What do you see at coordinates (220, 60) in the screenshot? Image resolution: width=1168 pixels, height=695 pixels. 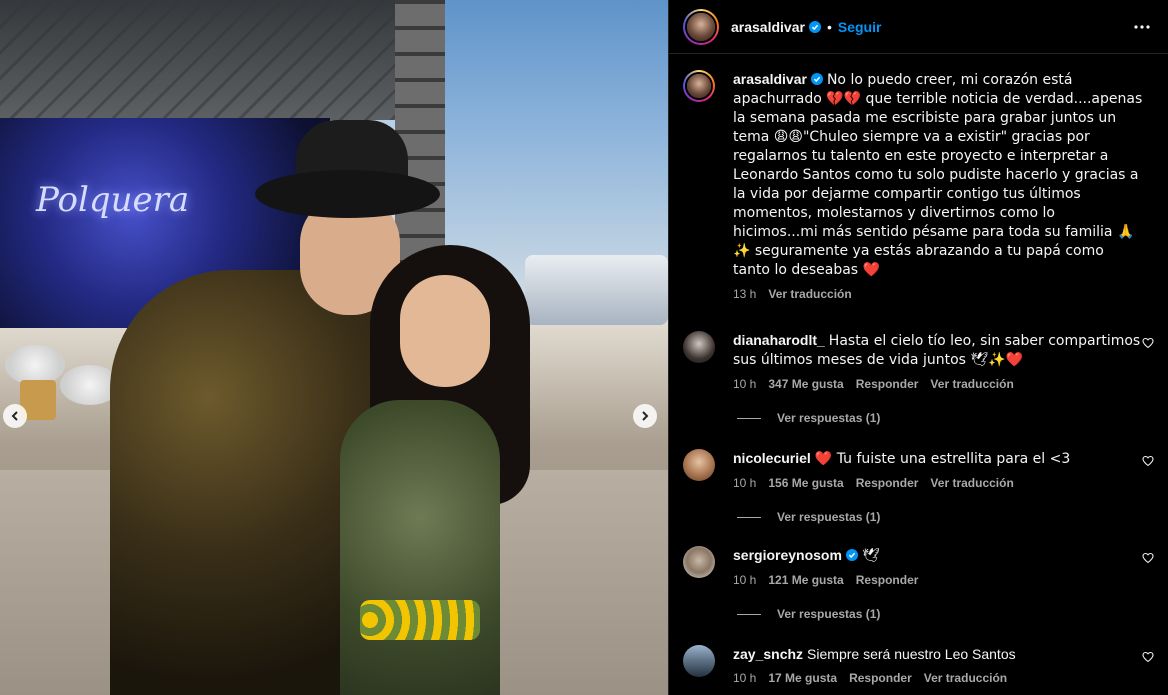 I see `photo-stage-truss` at bounding box center [220, 60].